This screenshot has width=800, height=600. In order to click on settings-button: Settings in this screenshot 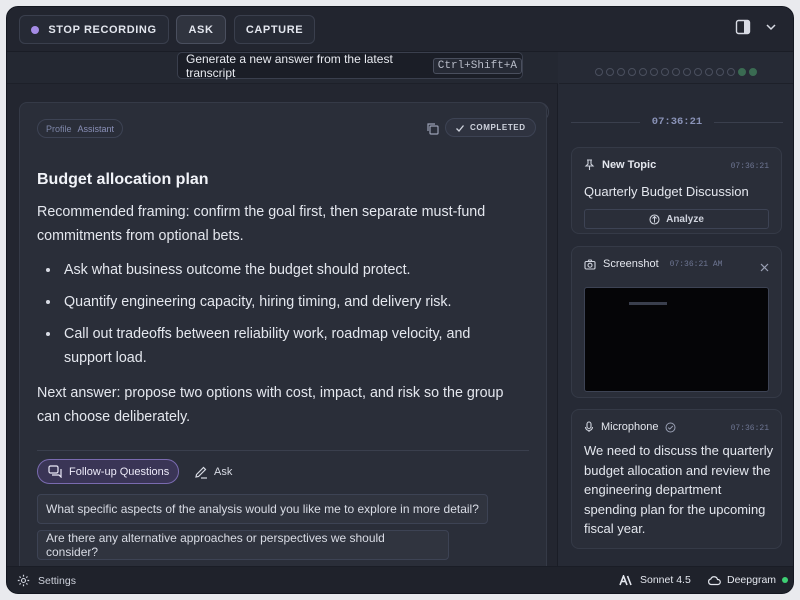, I will do `click(46, 580)`.